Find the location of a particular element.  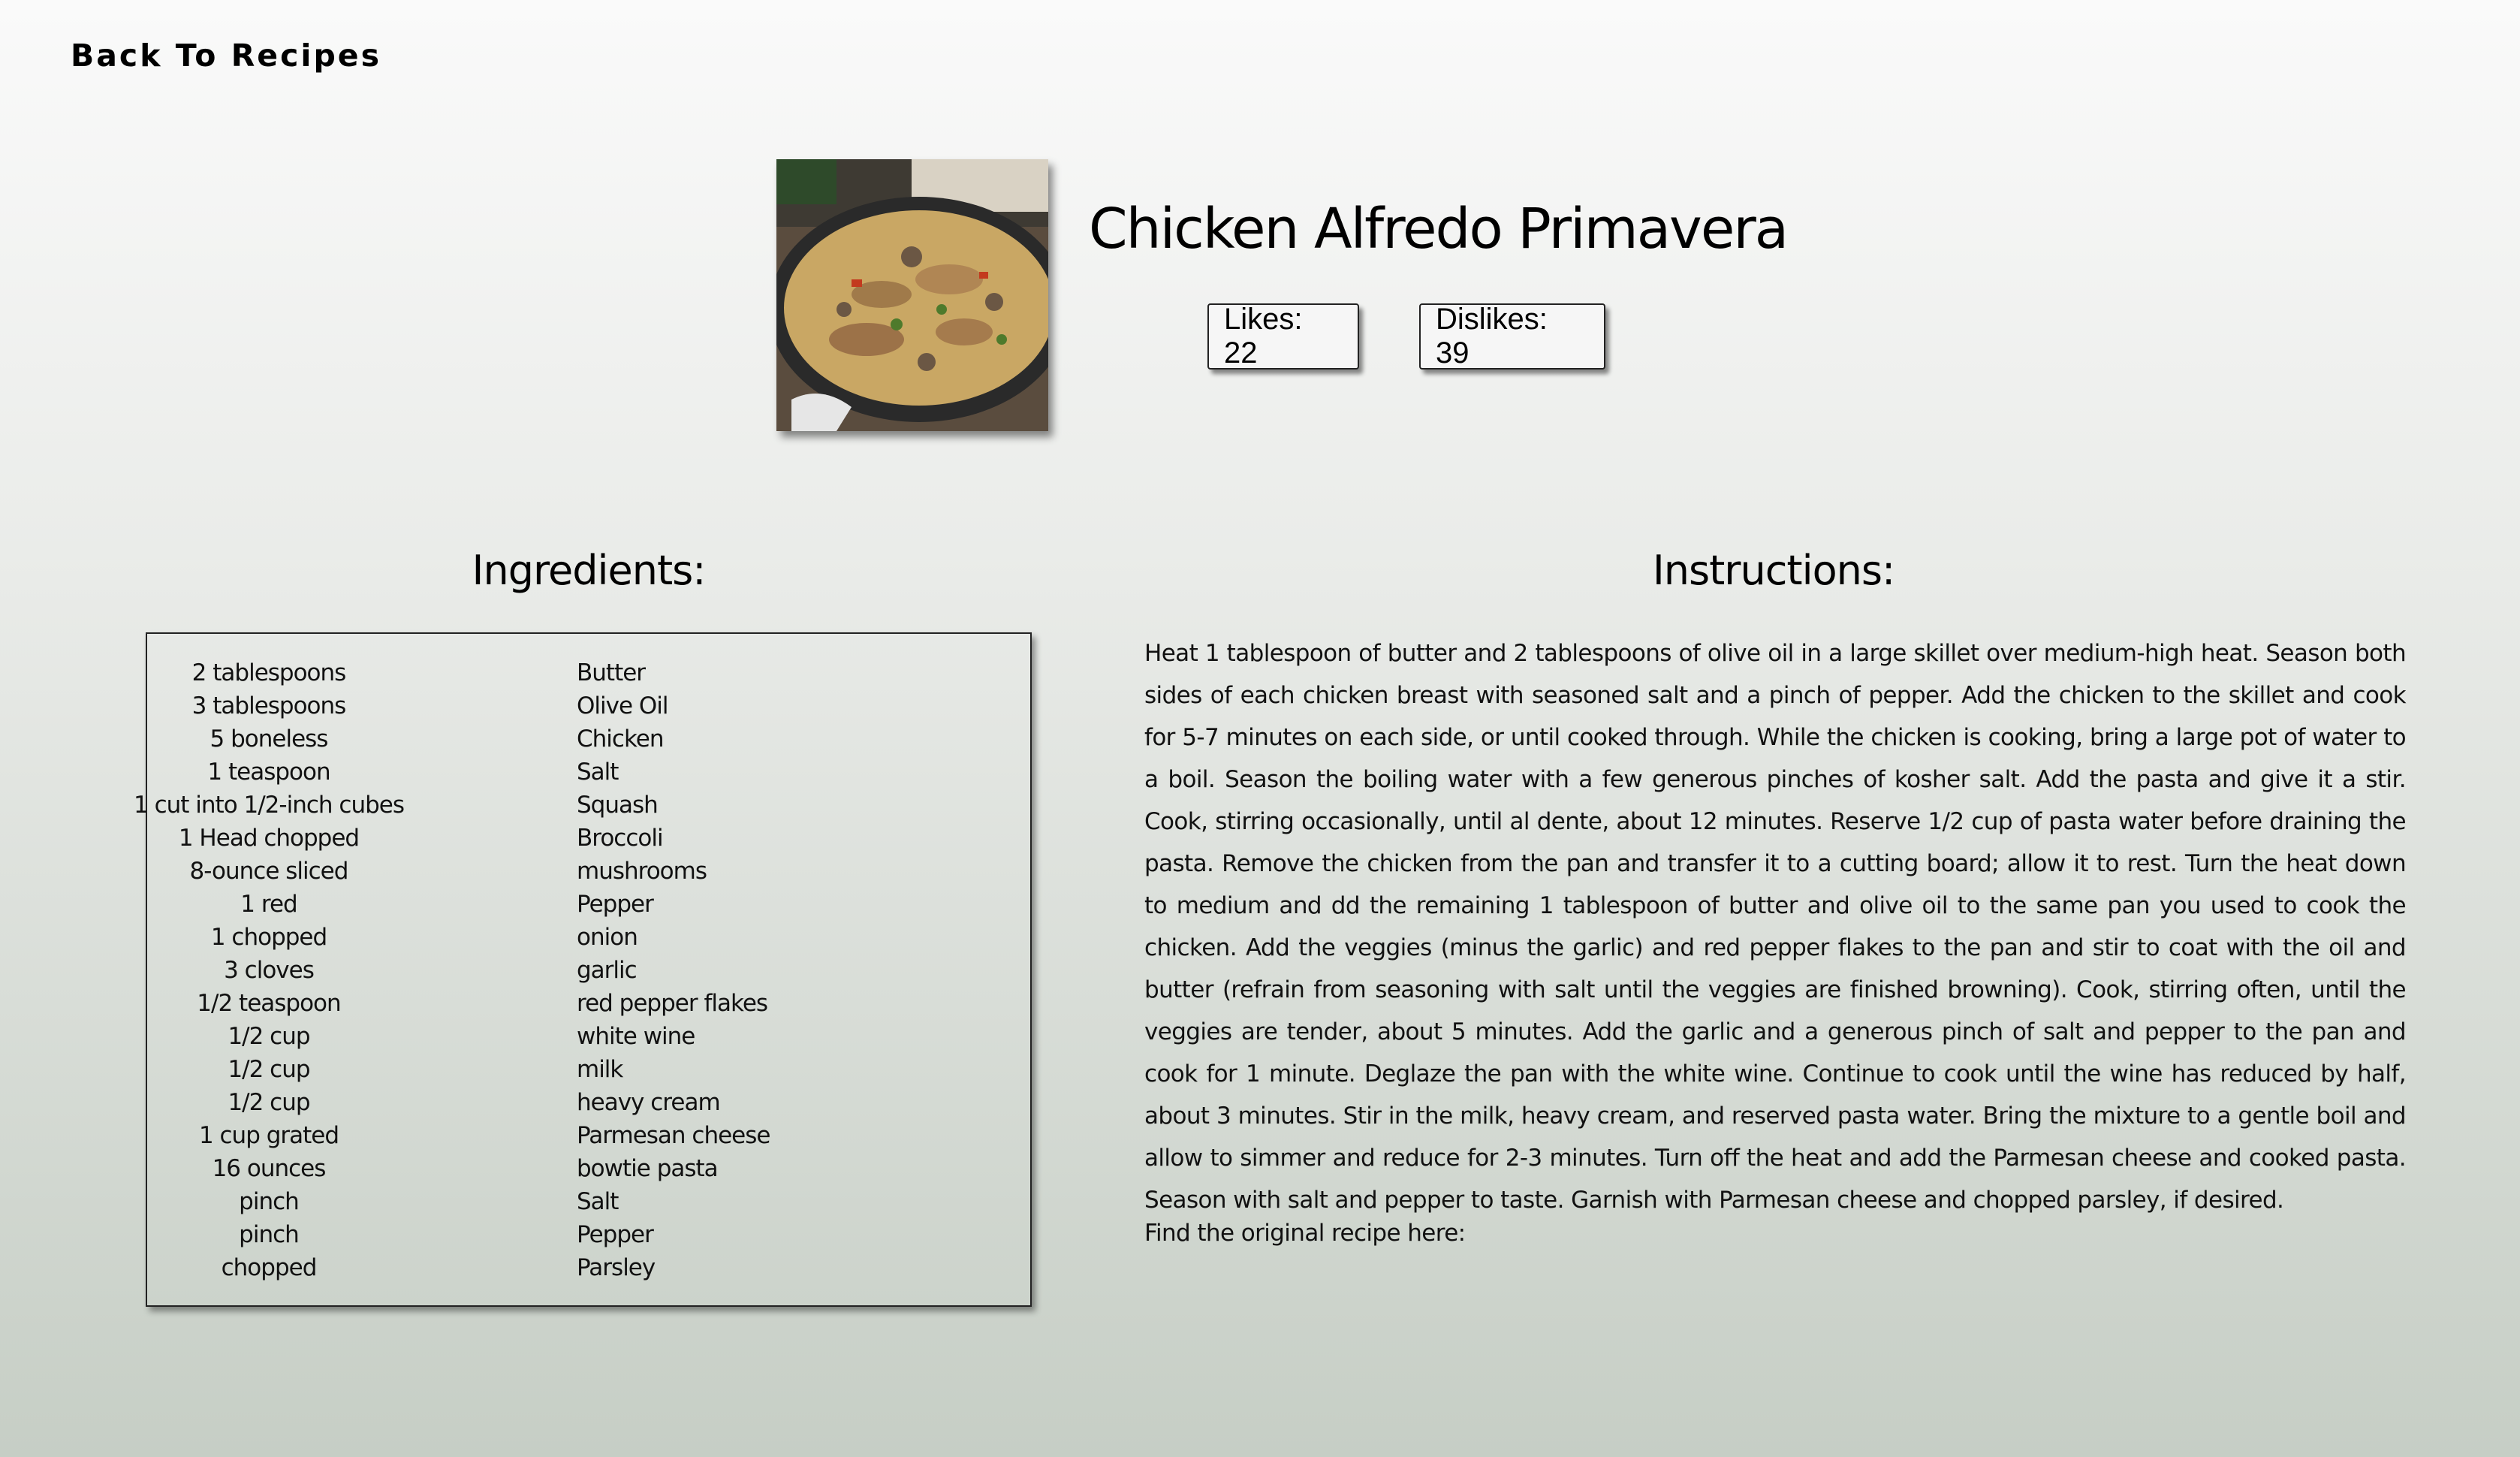

ingredient-name: garlic is located at coordinates (607, 970).